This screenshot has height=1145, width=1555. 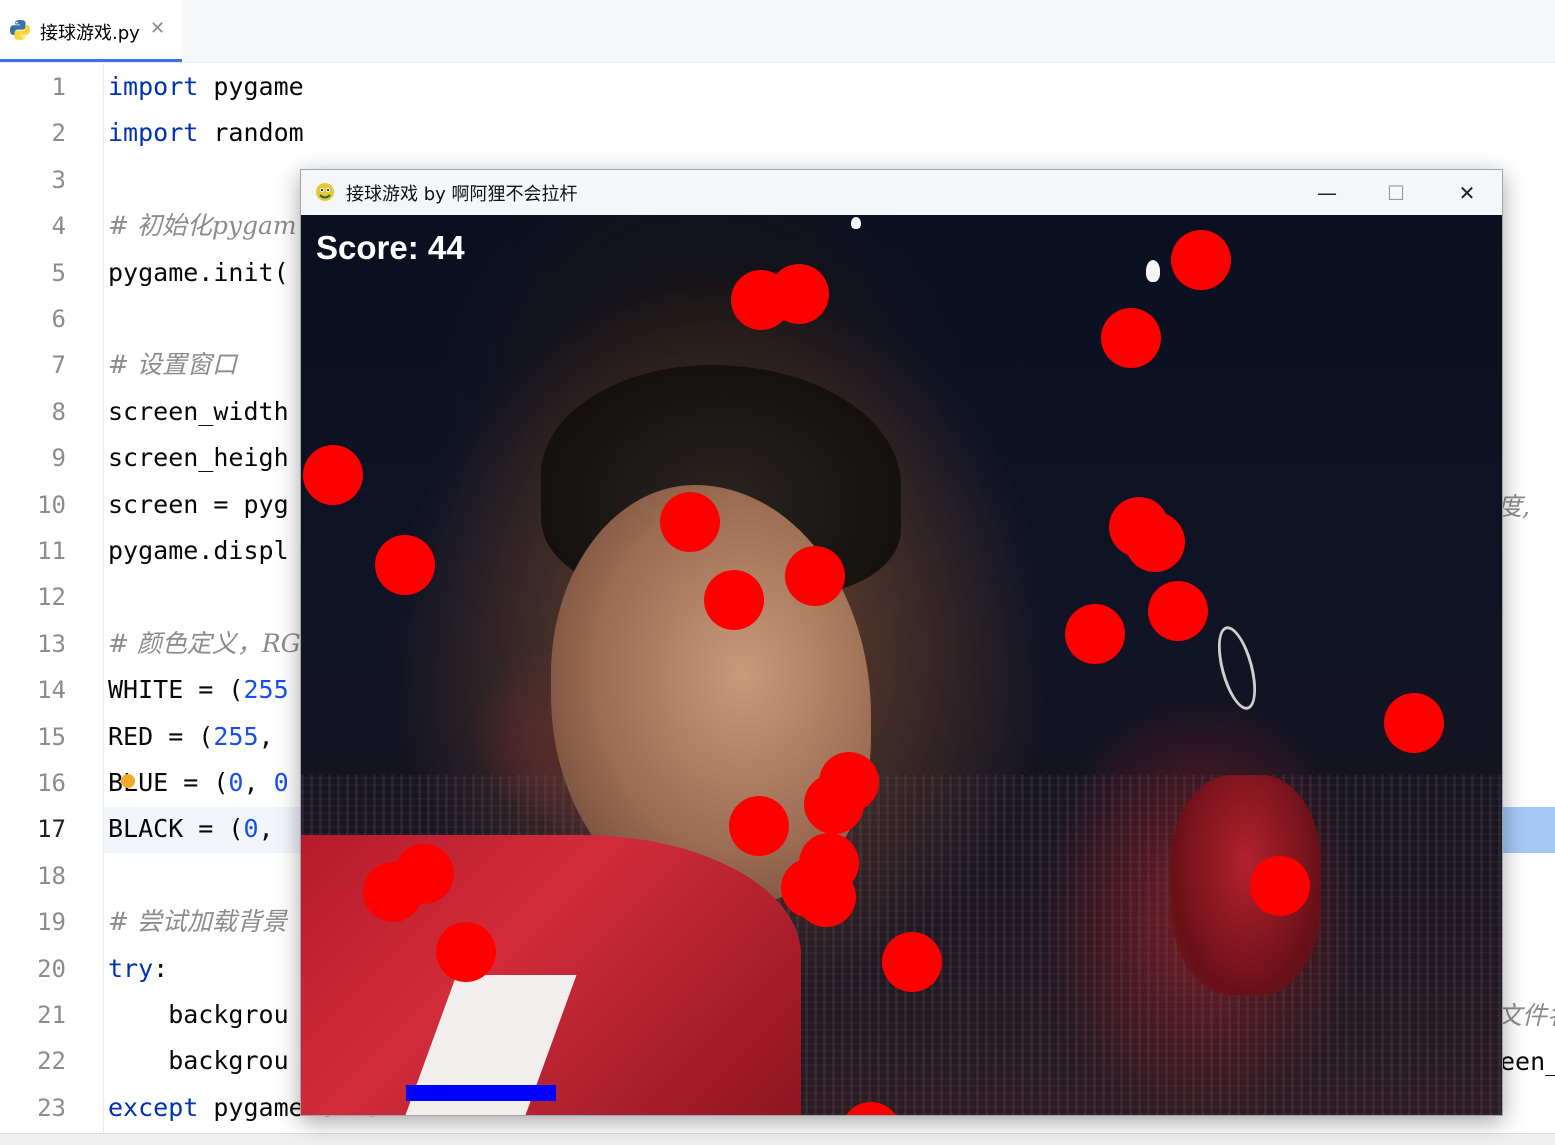 I want to click on line-number: 21, so click(x=51, y=1015).